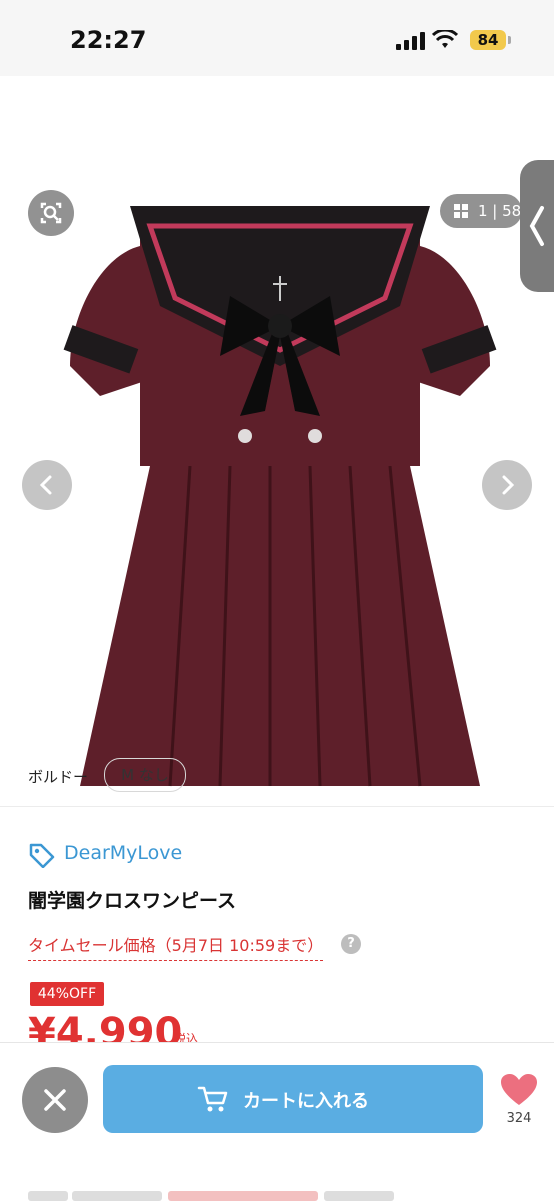  Describe the element at coordinates (145, 775) in the screenshot. I see `size-chip: M なし` at that location.